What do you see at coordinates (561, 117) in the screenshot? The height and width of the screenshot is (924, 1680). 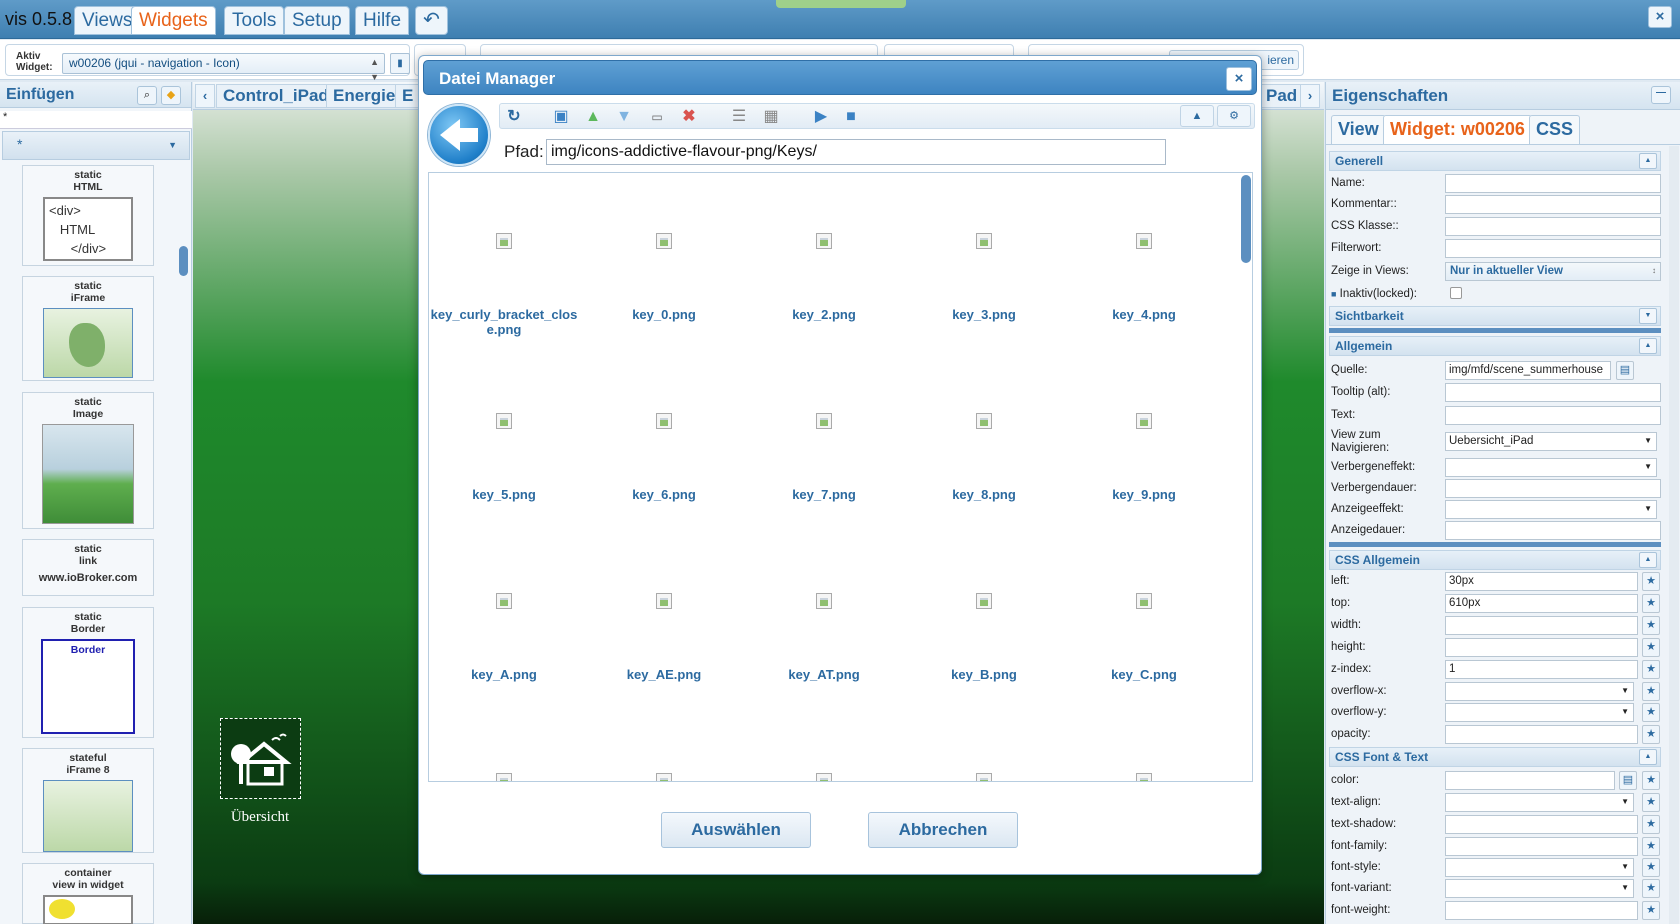 I see `new-folder-icon: ▣` at bounding box center [561, 117].